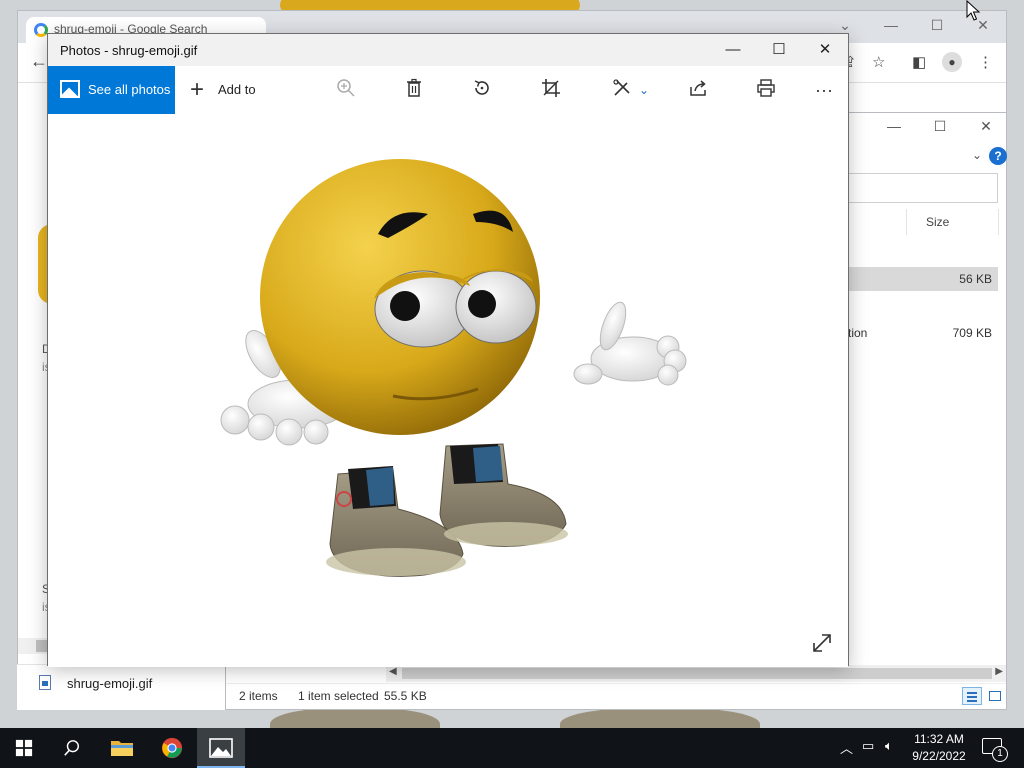 This screenshot has height=768, width=1024. Describe the element at coordinates (503, 495) in the screenshot. I see `right-shoe` at that location.